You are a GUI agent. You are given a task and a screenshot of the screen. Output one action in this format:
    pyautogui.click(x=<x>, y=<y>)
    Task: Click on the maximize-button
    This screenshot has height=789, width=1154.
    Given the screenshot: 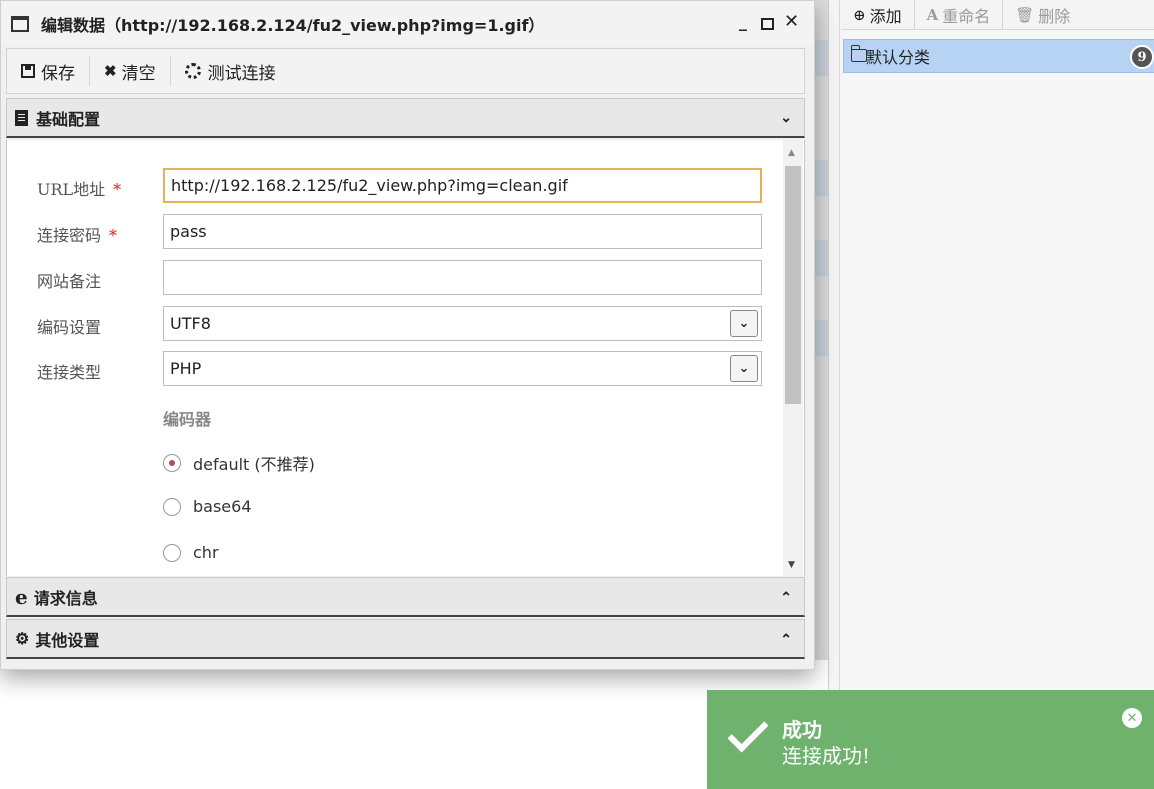 What is the action you would take?
    pyautogui.click(x=767, y=24)
    